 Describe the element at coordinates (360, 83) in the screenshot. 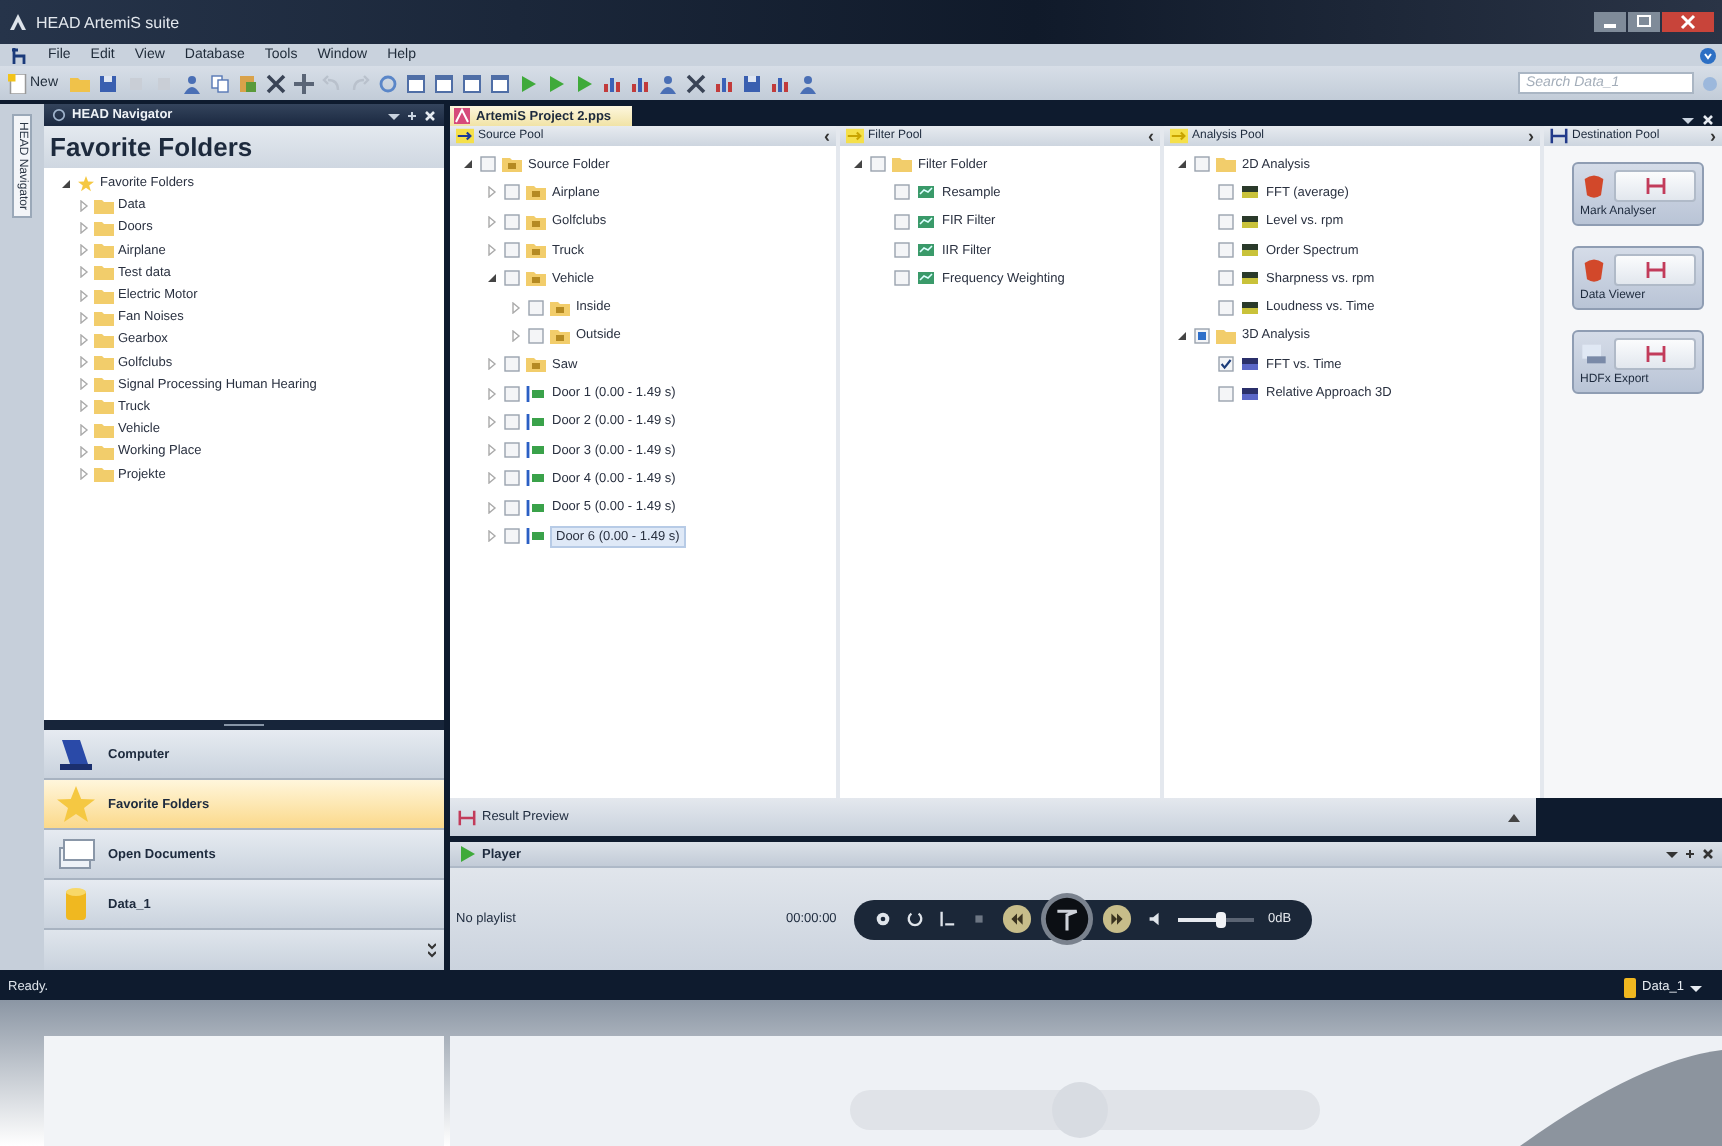

I see `redo-icon` at that location.